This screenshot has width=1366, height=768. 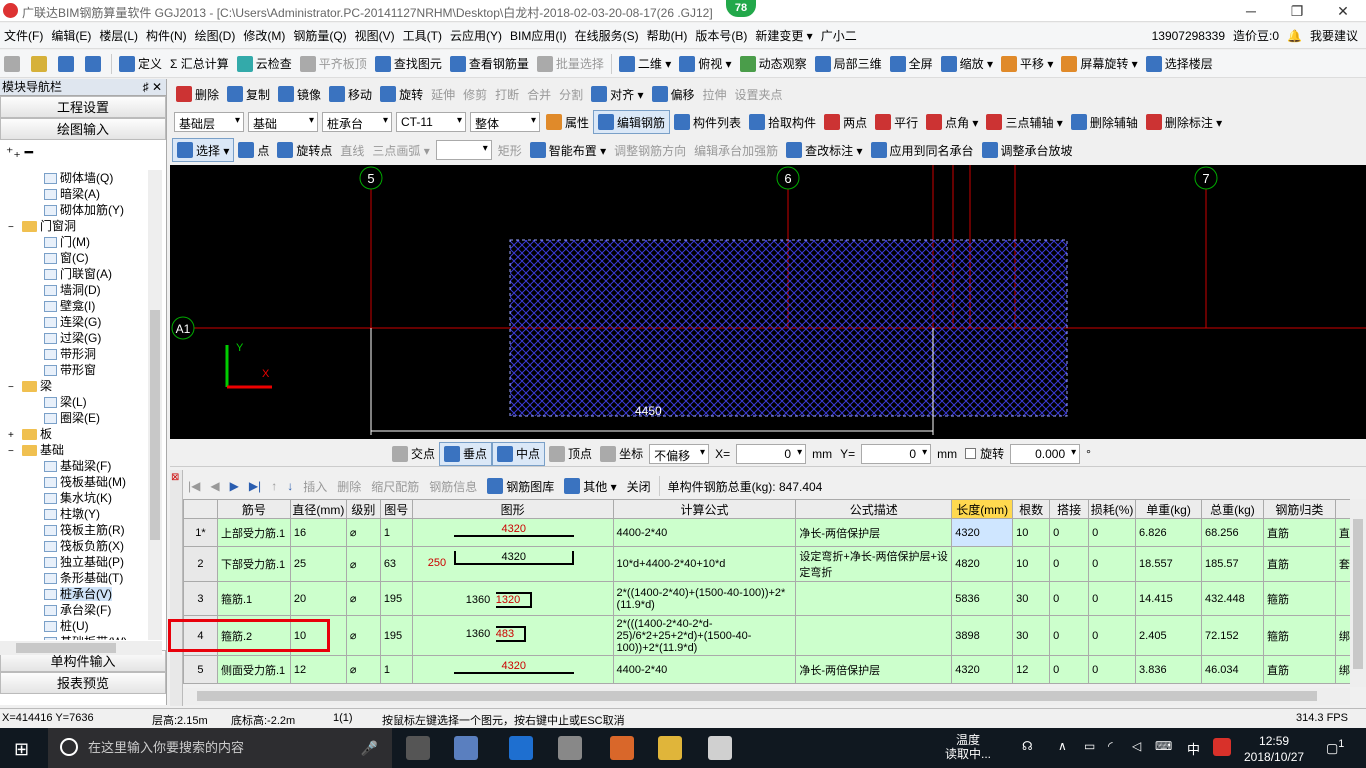 What do you see at coordinates (1104, 122) in the screenshot?
I see `delete-axis-button: 删除辅轴` at bounding box center [1104, 122].